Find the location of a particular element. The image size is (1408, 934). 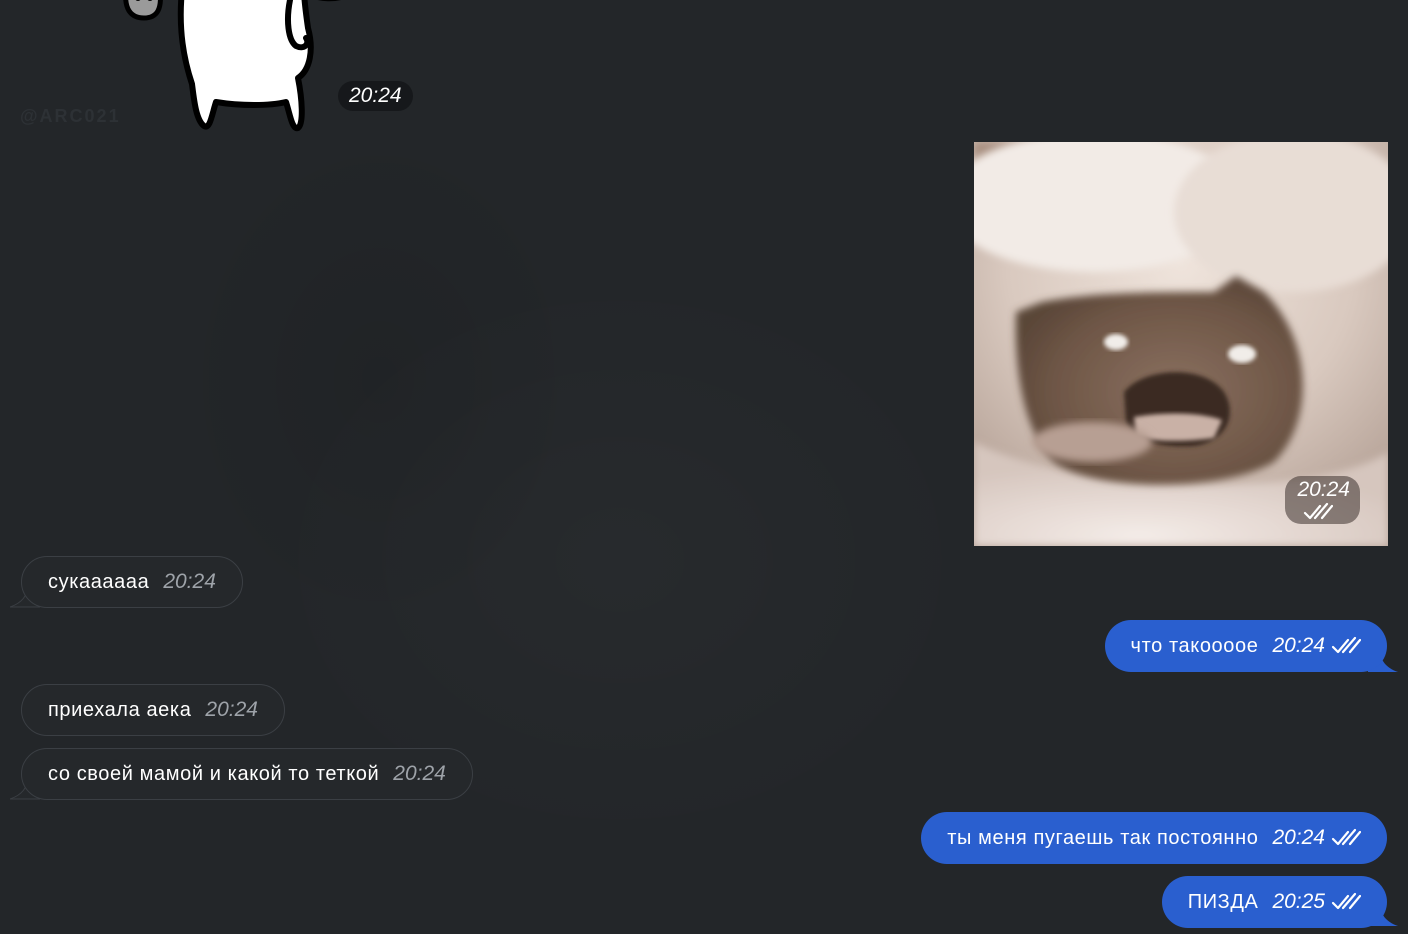

outgoing-message: ты меня пугаешь так постоянно 20:24 is located at coordinates (1154, 838).